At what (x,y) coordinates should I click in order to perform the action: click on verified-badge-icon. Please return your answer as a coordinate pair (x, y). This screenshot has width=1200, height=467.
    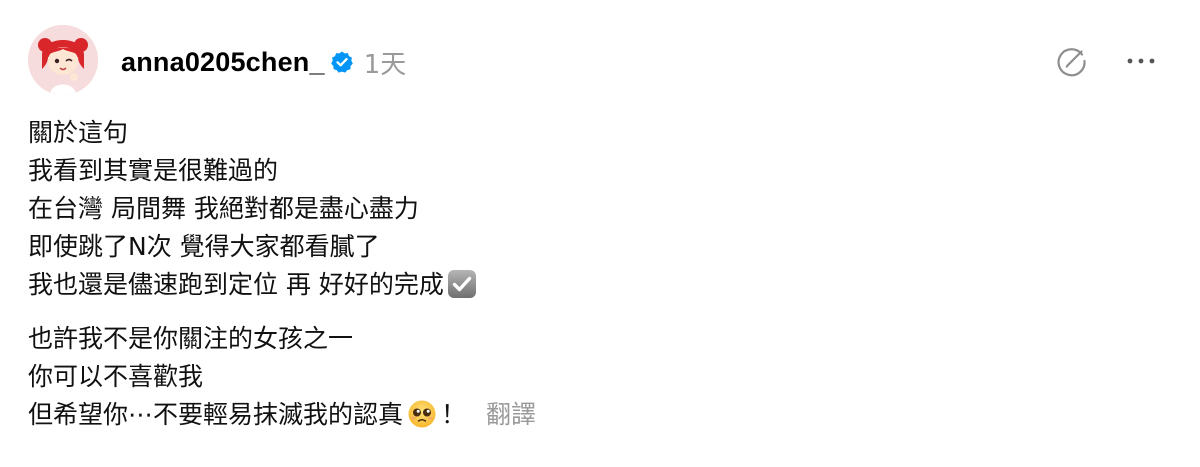
    Looking at the image, I should click on (342, 62).